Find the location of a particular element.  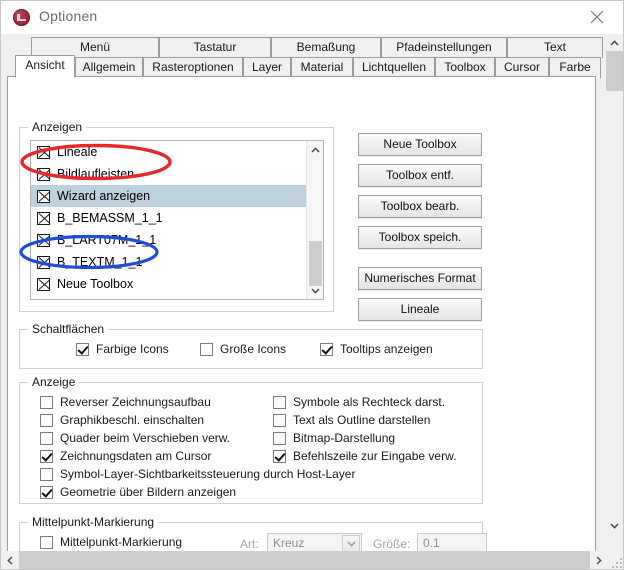

checkbox-farbige-icons: Farbige Icons is located at coordinates (122, 349).